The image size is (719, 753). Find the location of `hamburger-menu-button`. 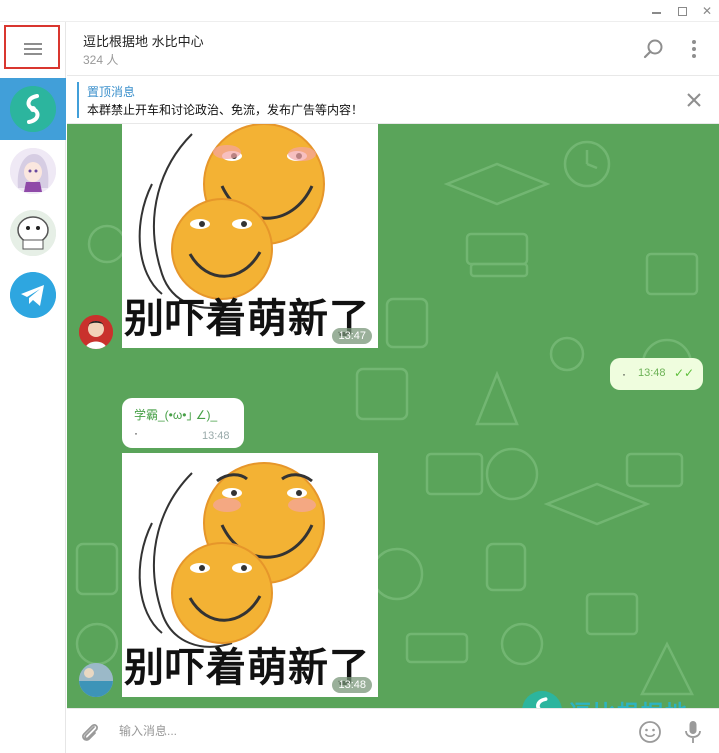

hamburger-menu-button is located at coordinates (32, 47).